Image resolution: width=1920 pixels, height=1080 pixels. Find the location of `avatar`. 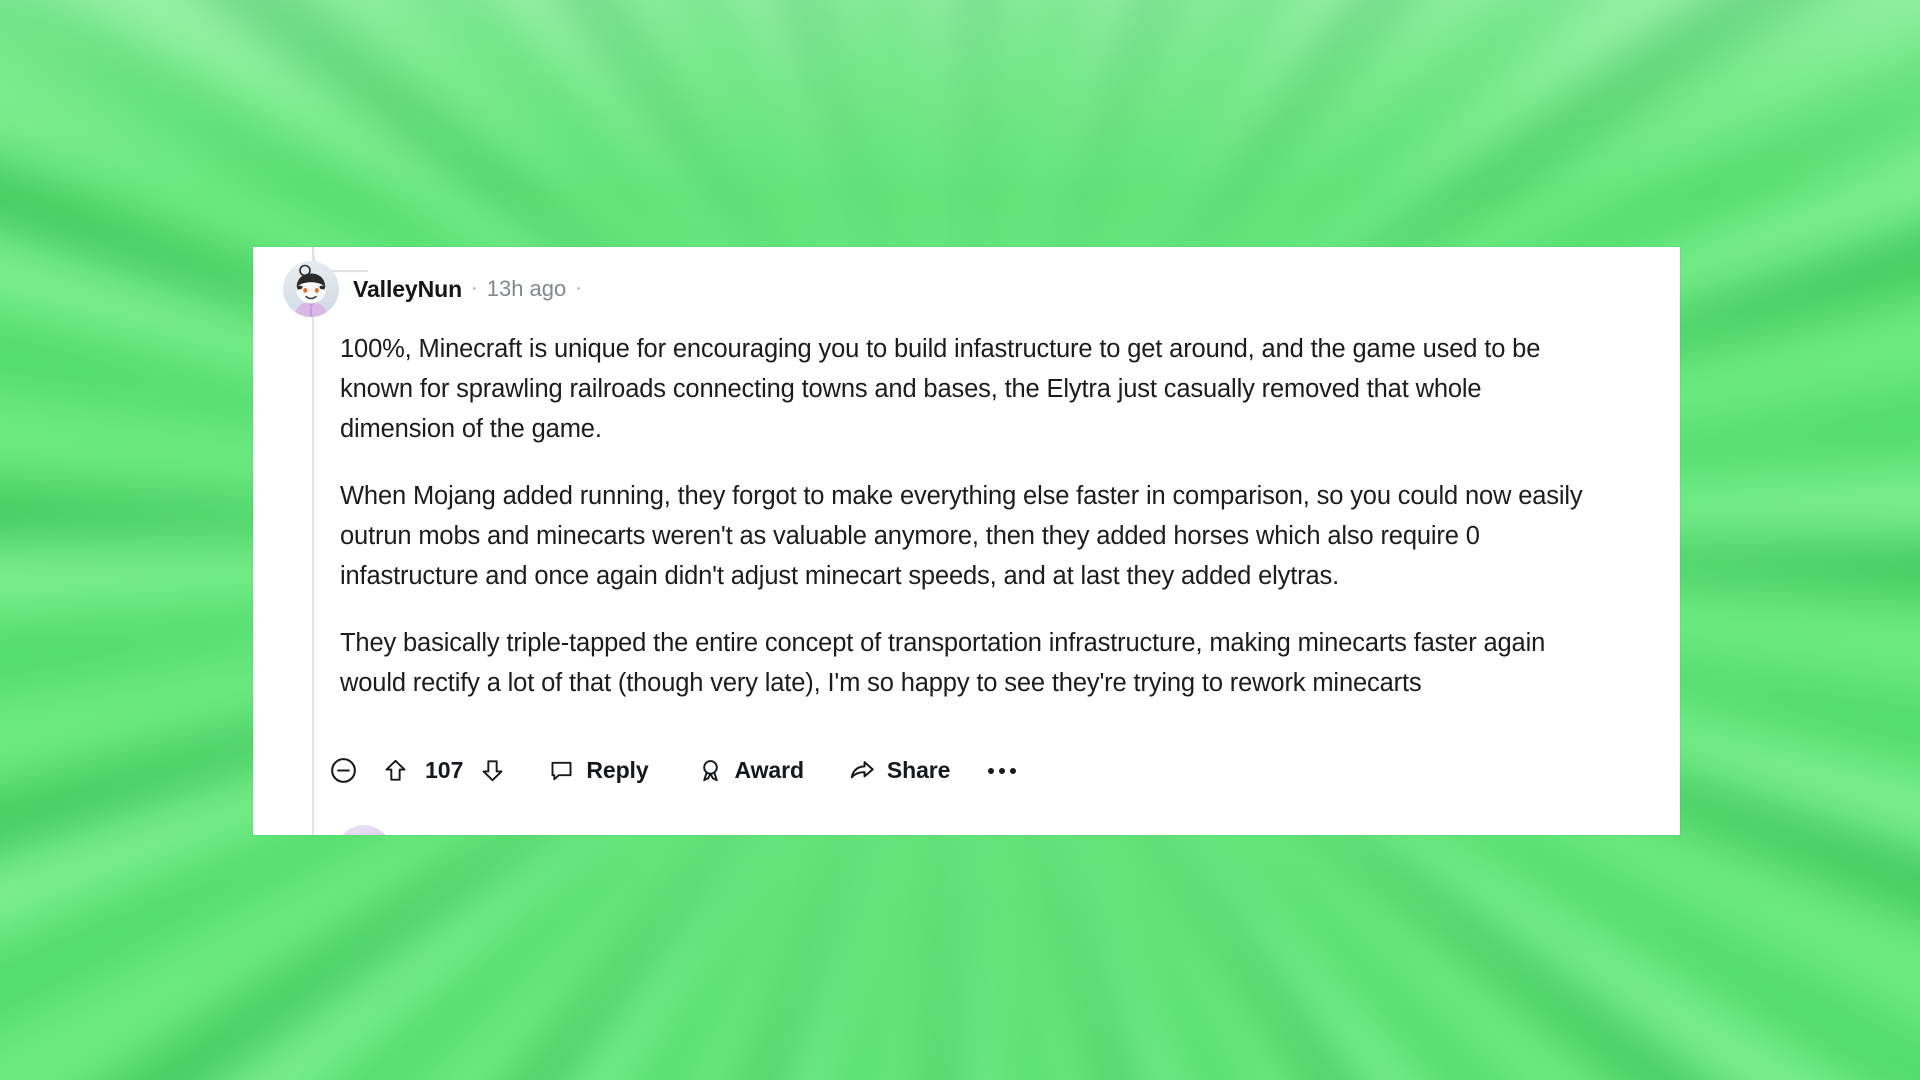

avatar is located at coordinates (311, 289).